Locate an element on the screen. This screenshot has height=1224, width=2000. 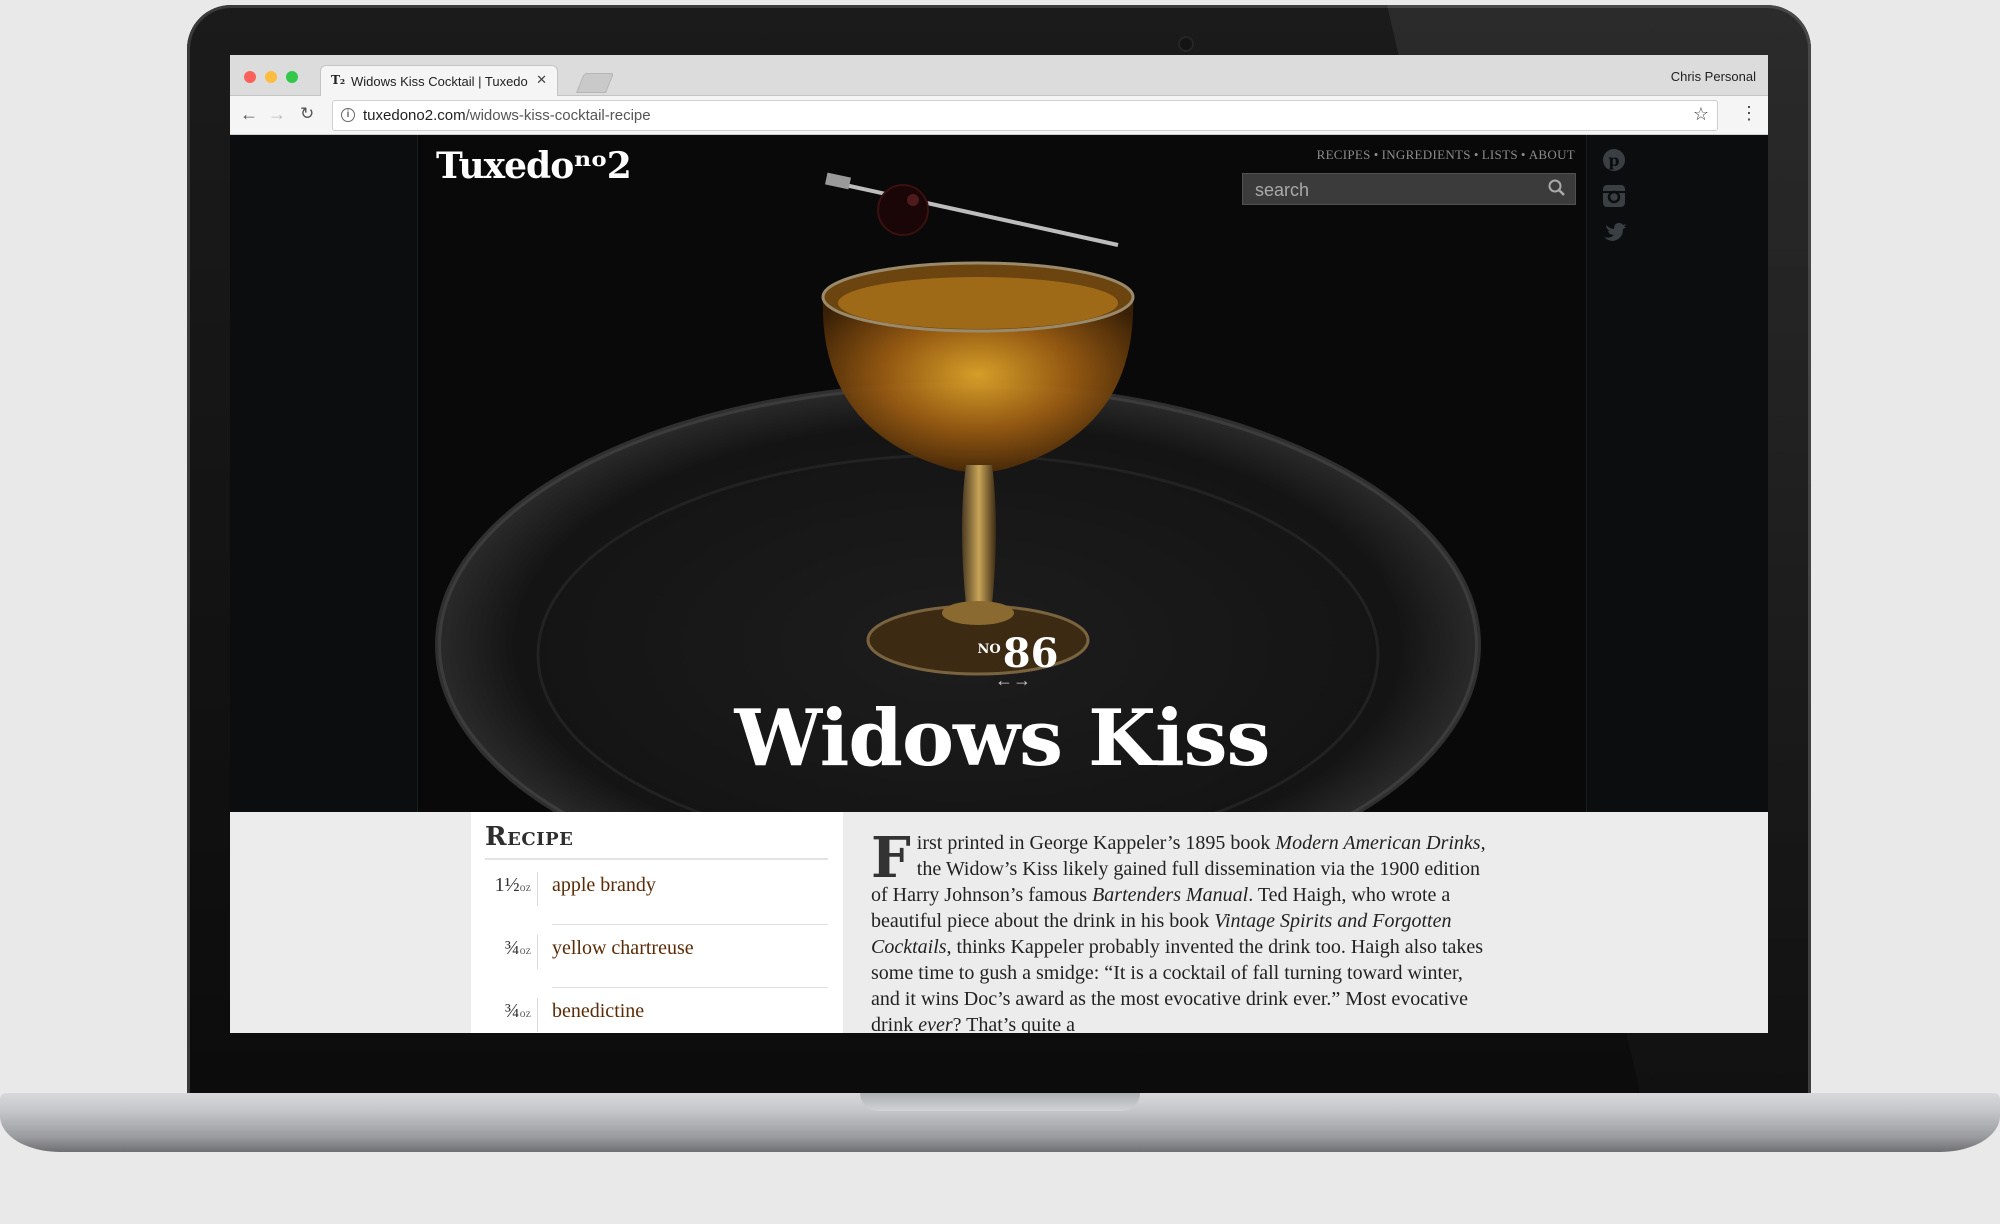
site-search is located at coordinates (1409, 189).